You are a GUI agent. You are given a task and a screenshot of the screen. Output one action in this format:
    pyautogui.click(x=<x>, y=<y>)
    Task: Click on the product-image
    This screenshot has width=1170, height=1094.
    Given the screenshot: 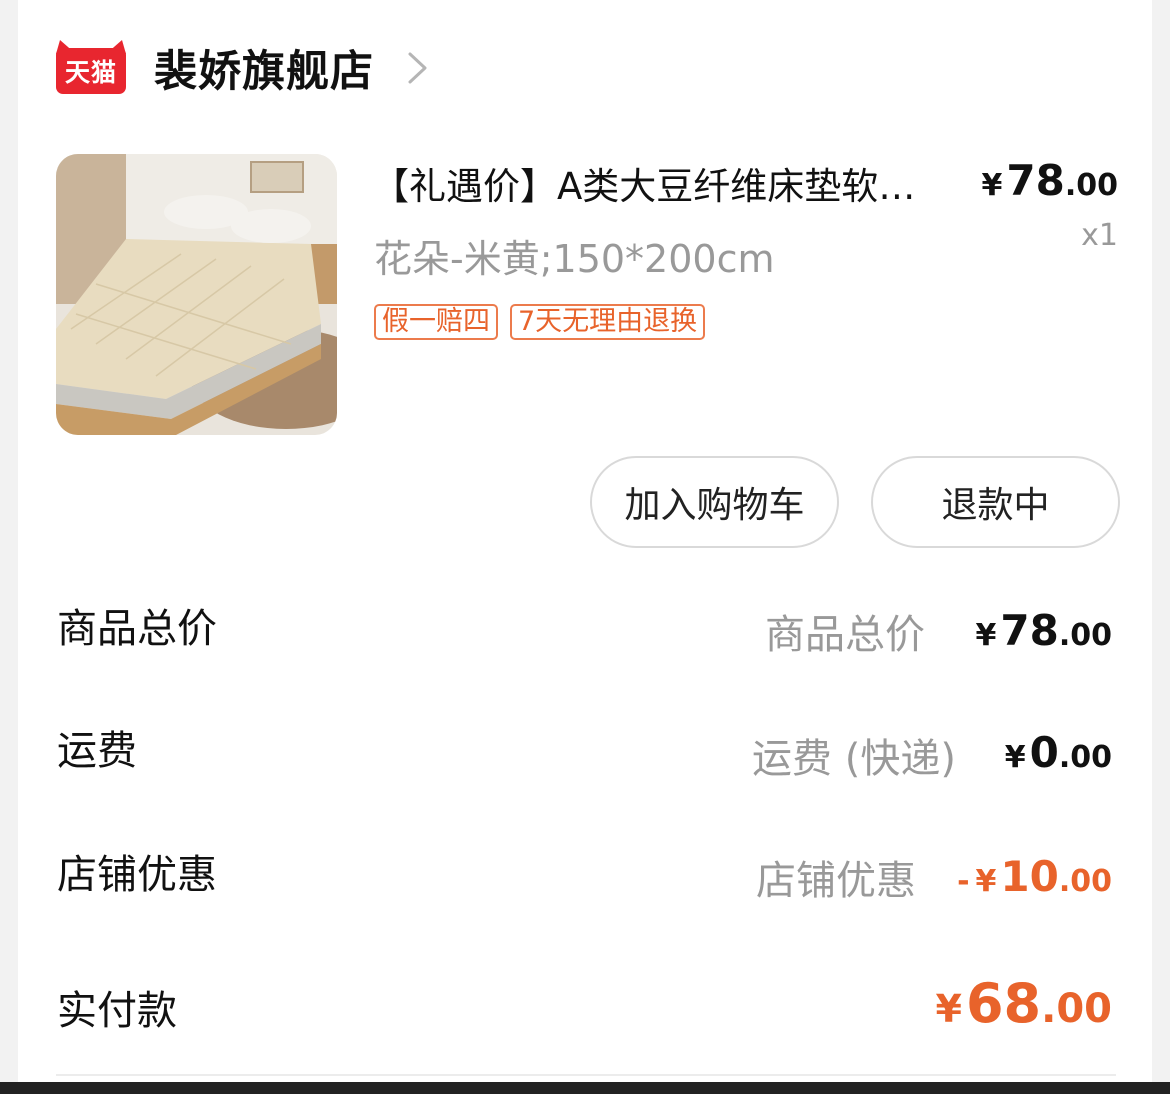 What is the action you would take?
    pyautogui.click(x=196, y=294)
    